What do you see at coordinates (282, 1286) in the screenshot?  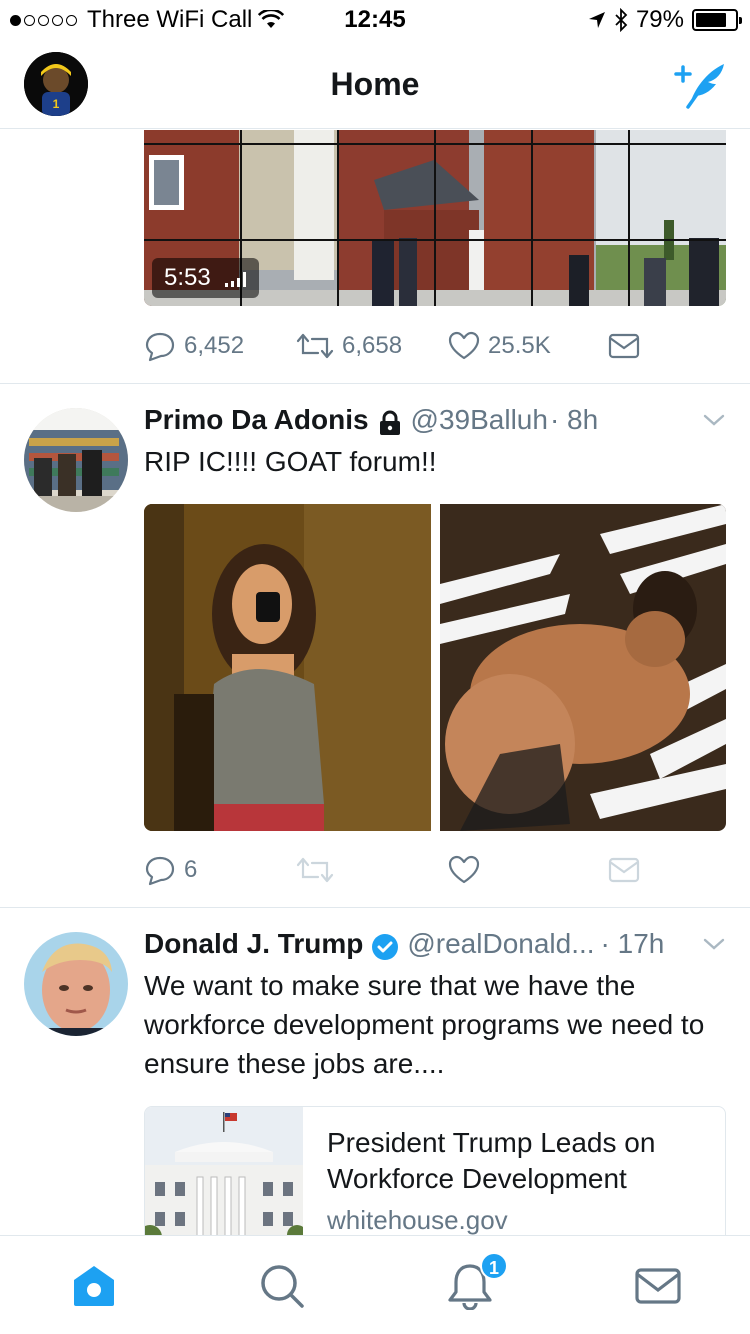 I see `search-icon` at bounding box center [282, 1286].